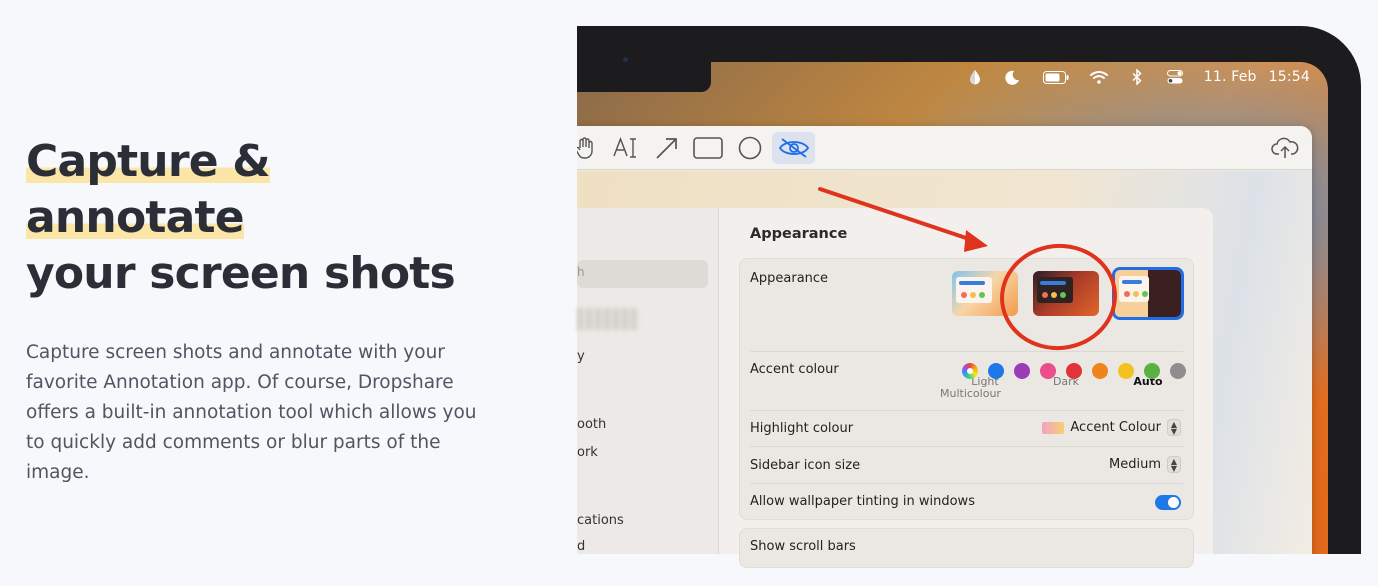 Image resolution: width=1378 pixels, height=586 pixels. What do you see at coordinates (1022, 371) in the screenshot?
I see `accent-swatch-purple` at bounding box center [1022, 371].